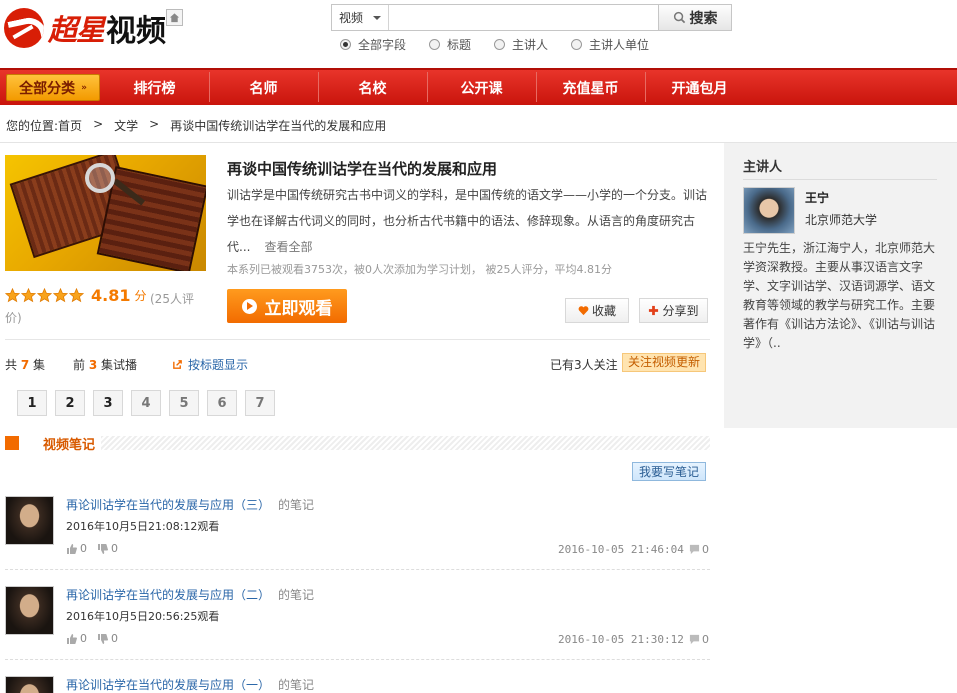  I want to click on favorite-button: 收藏, so click(597, 310).